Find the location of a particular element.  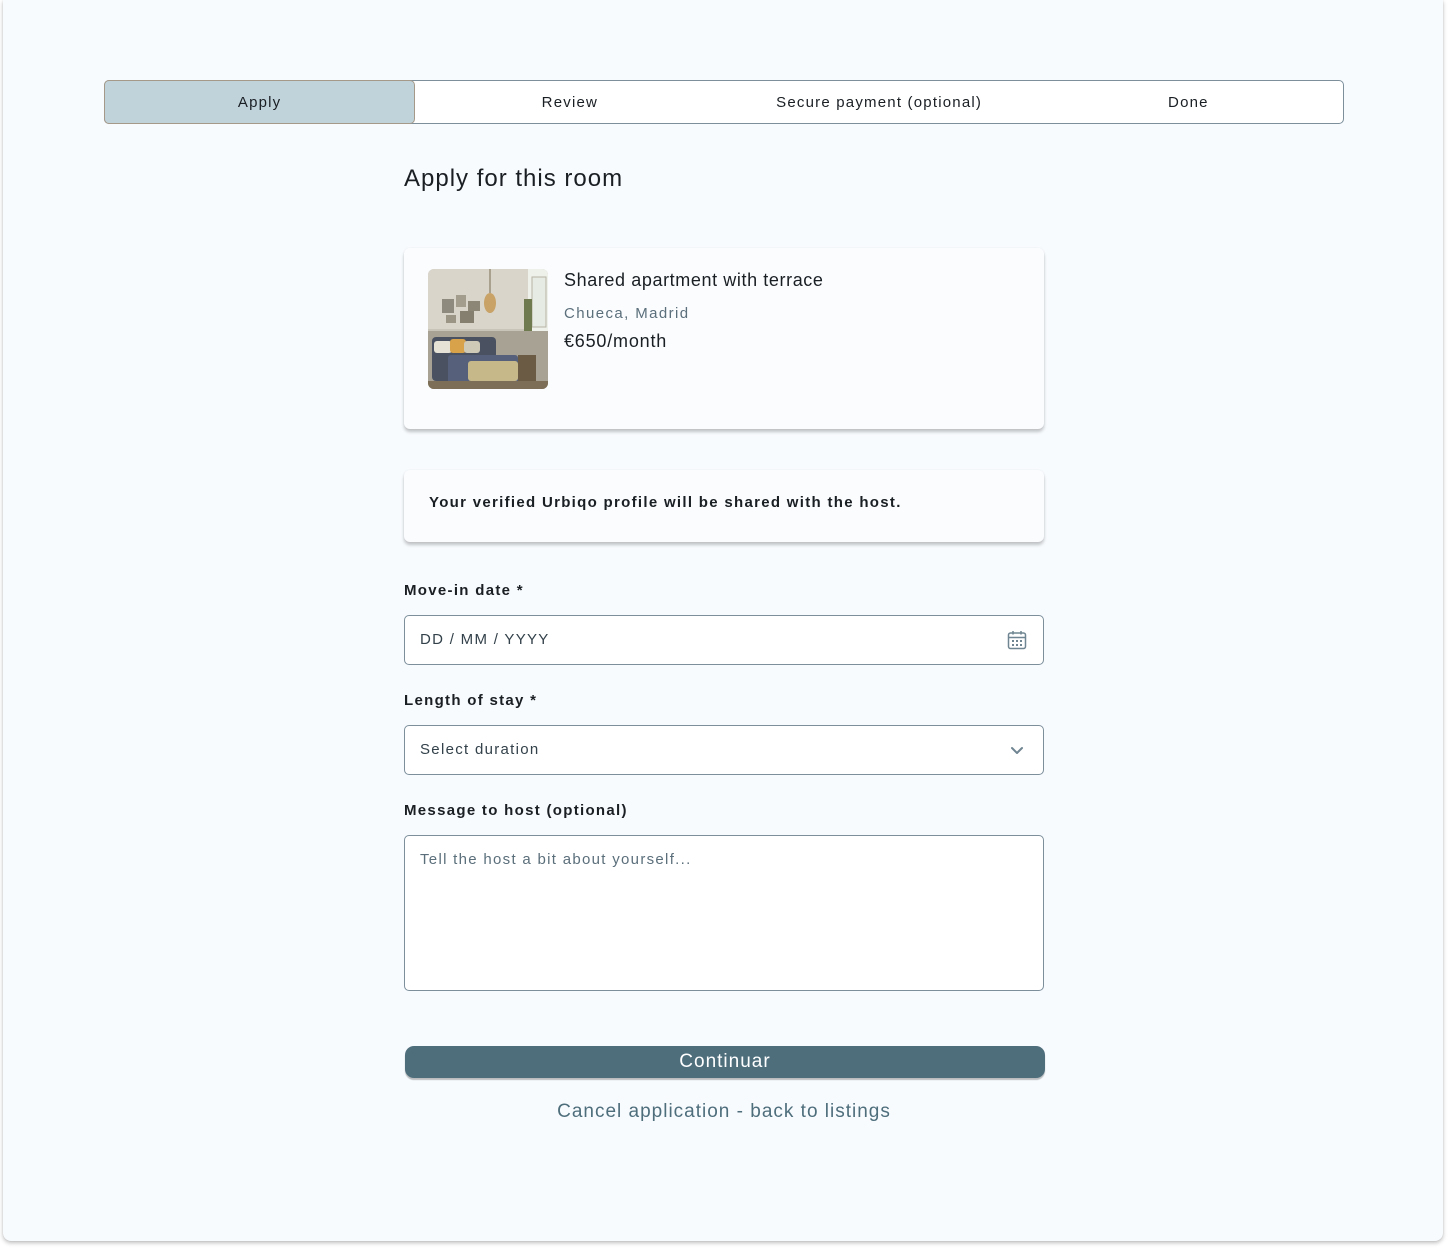

step-label: Secure payment (optional) is located at coordinates (879, 102).